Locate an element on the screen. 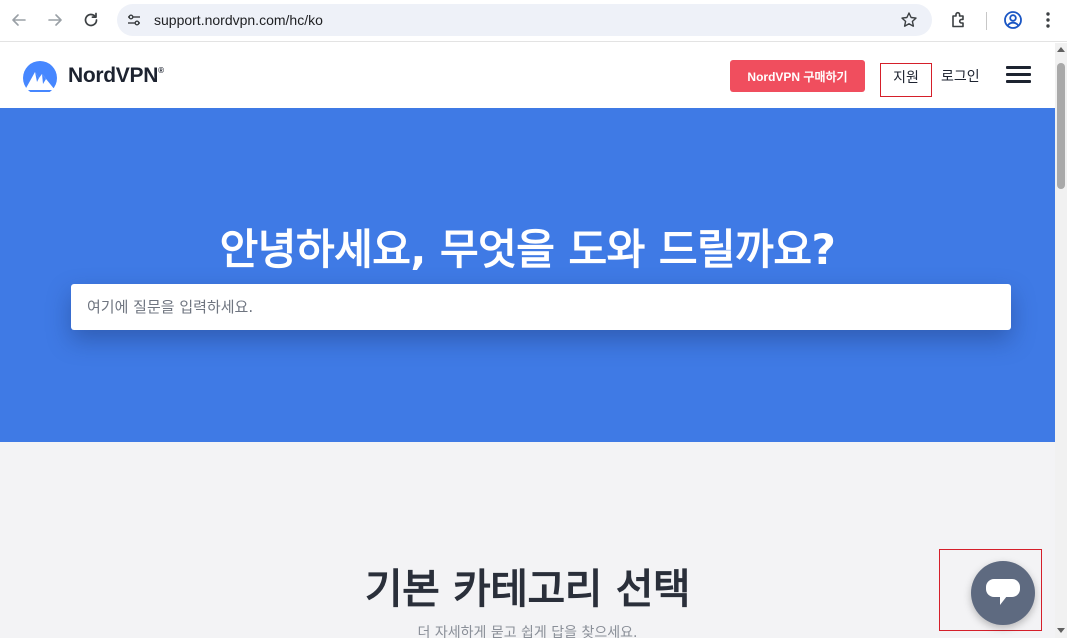 This screenshot has height=638, width=1067. nordvpn-logo: NordVPN® is located at coordinates (92, 76).